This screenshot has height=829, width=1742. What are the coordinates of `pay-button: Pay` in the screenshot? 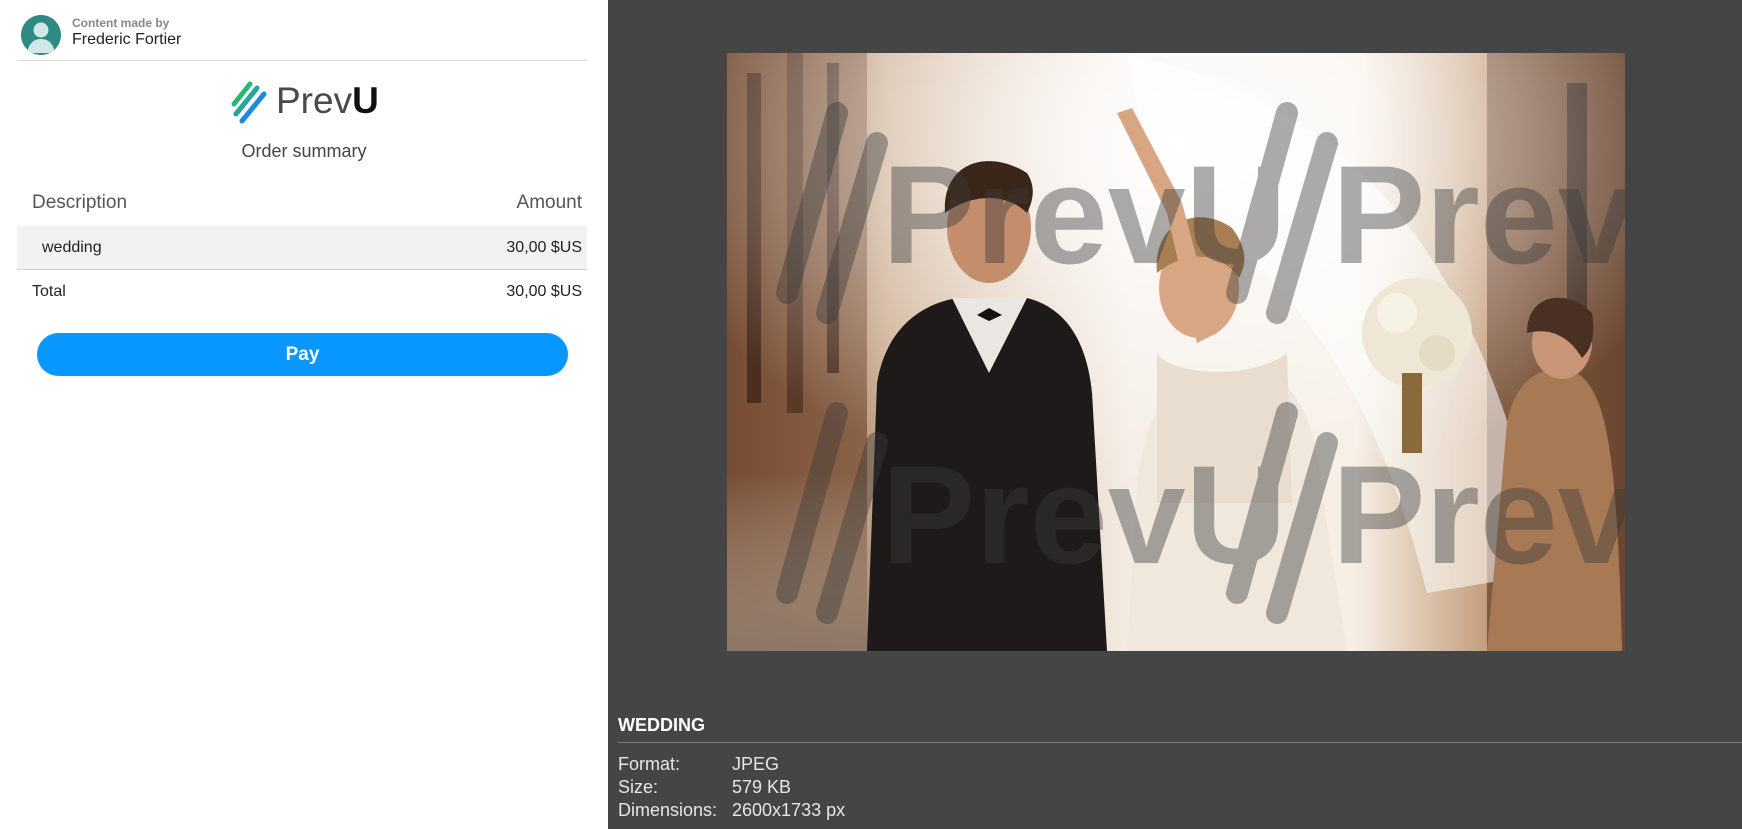 It's located at (302, 354).